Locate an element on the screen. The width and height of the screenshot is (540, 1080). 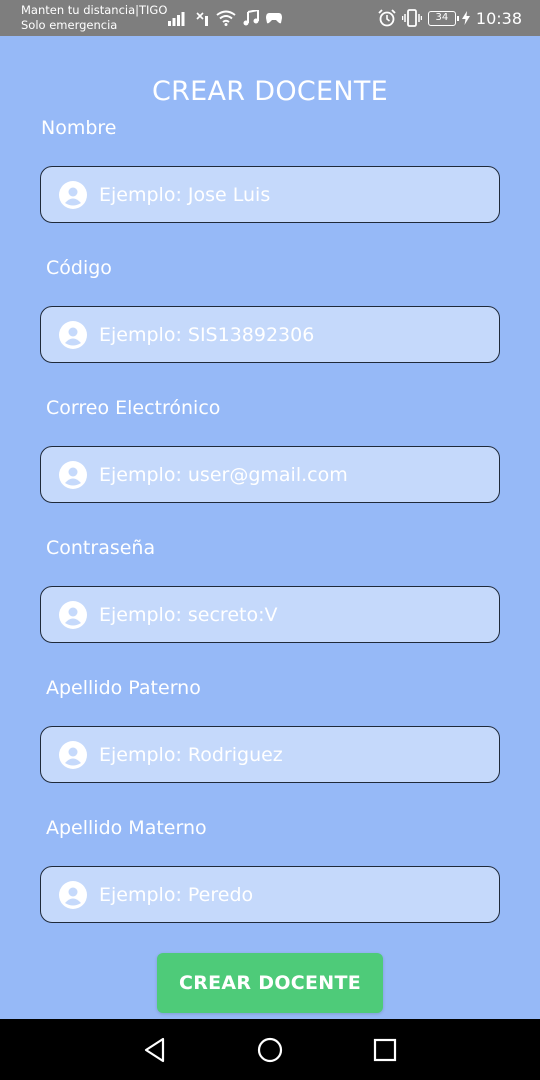
status-right: 34 10:38 is located at coordinates (450, 18).